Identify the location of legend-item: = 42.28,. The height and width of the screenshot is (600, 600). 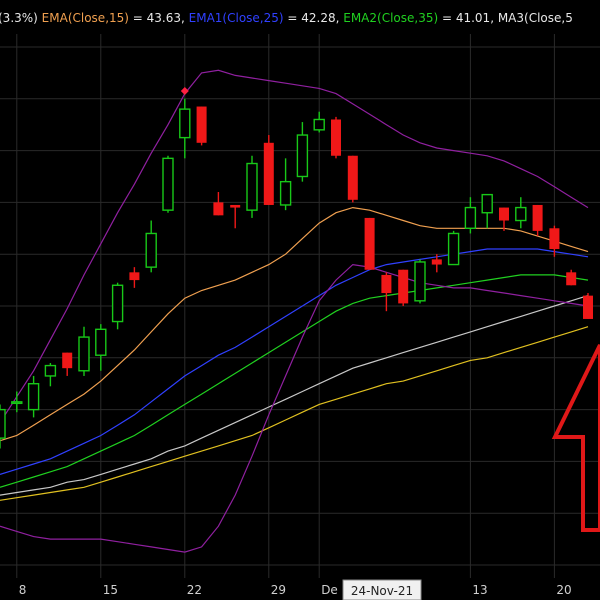
(312, 18).